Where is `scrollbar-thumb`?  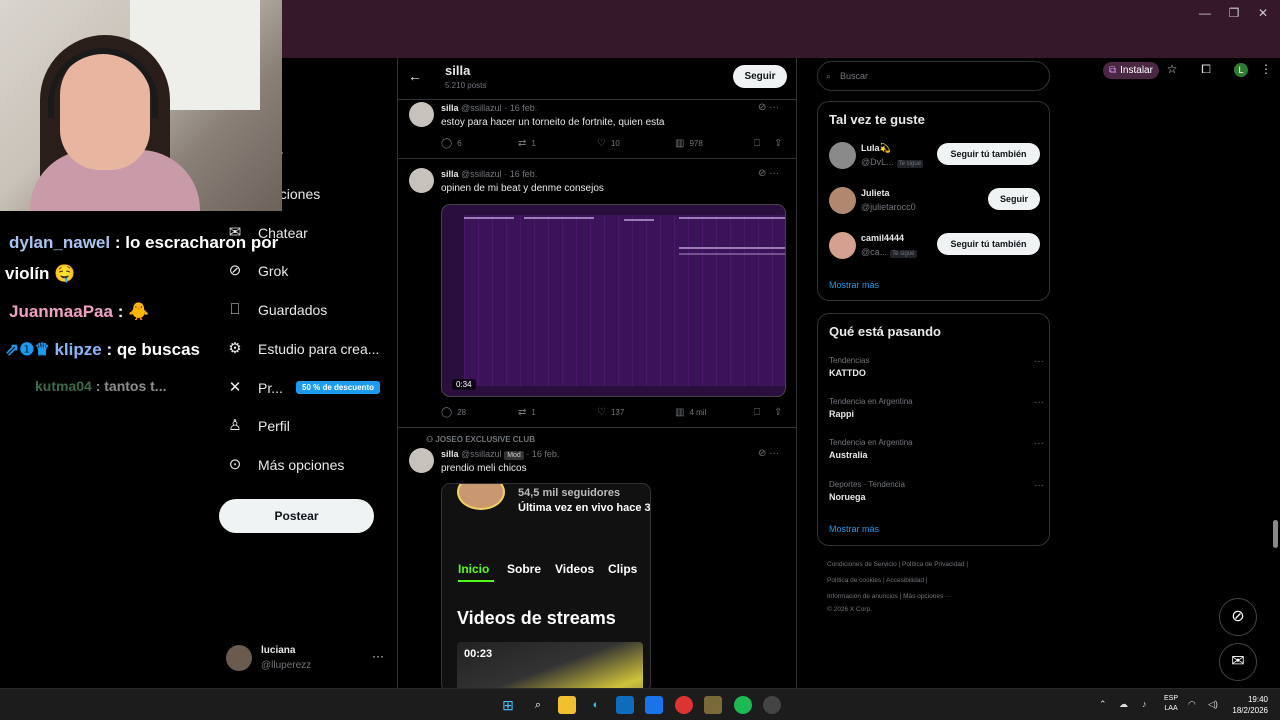 scrollbar-thumb is located at coordinates (1275, 534).